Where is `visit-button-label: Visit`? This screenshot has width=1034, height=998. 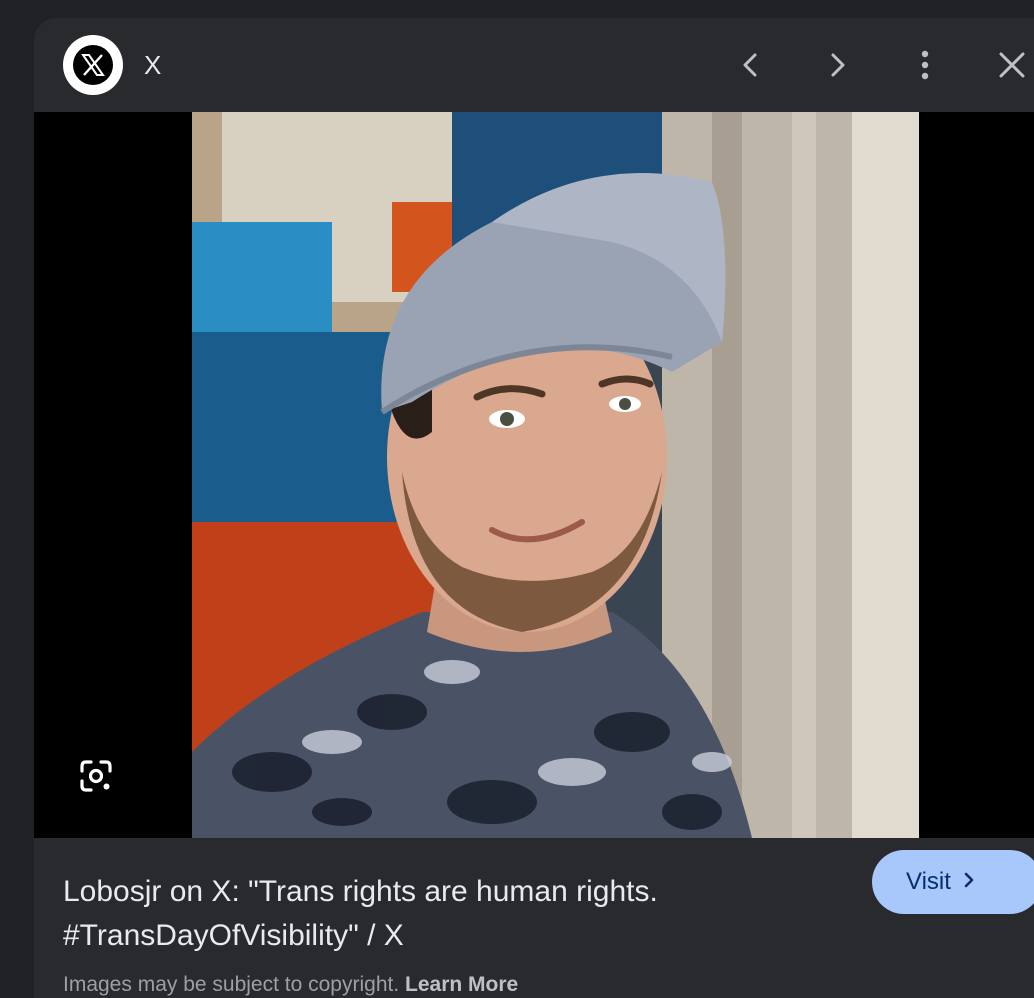
visit-button-label: Visit is located at coordinates (928, 881).